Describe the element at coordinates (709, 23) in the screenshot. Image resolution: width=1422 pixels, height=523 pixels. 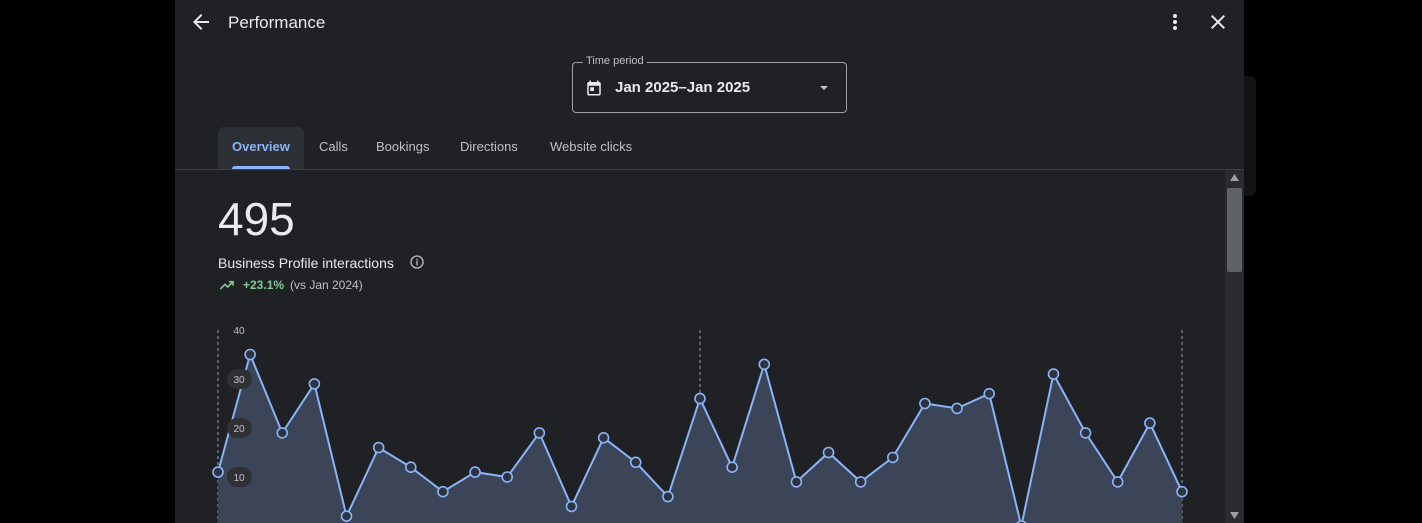
I see `dialog-header: Performance` at that location.